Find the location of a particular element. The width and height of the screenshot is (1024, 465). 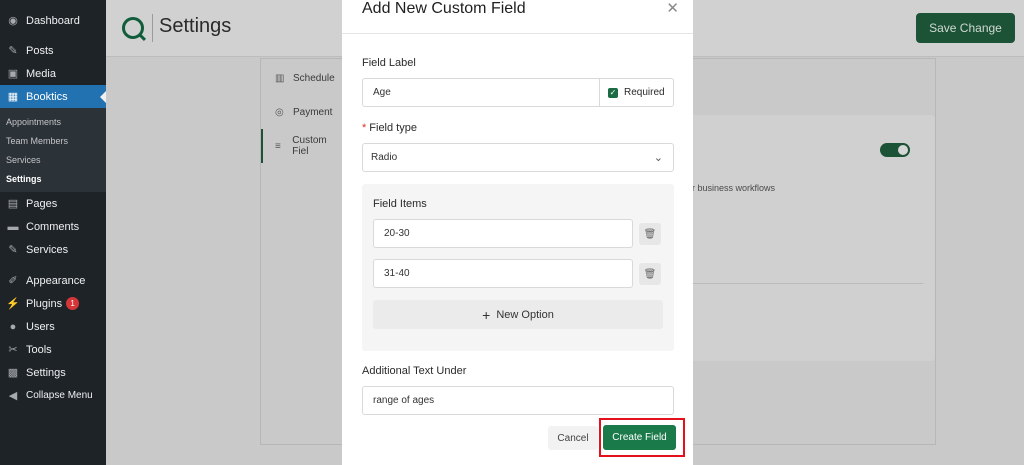

modal-divider is located at coordinates (517, 33).